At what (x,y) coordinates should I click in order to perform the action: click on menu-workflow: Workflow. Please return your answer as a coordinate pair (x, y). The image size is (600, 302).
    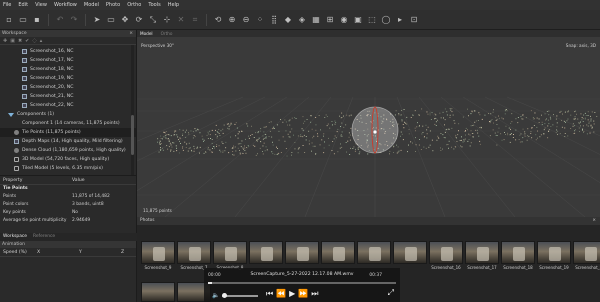
    Looking at the image, I should click on (65, 5).